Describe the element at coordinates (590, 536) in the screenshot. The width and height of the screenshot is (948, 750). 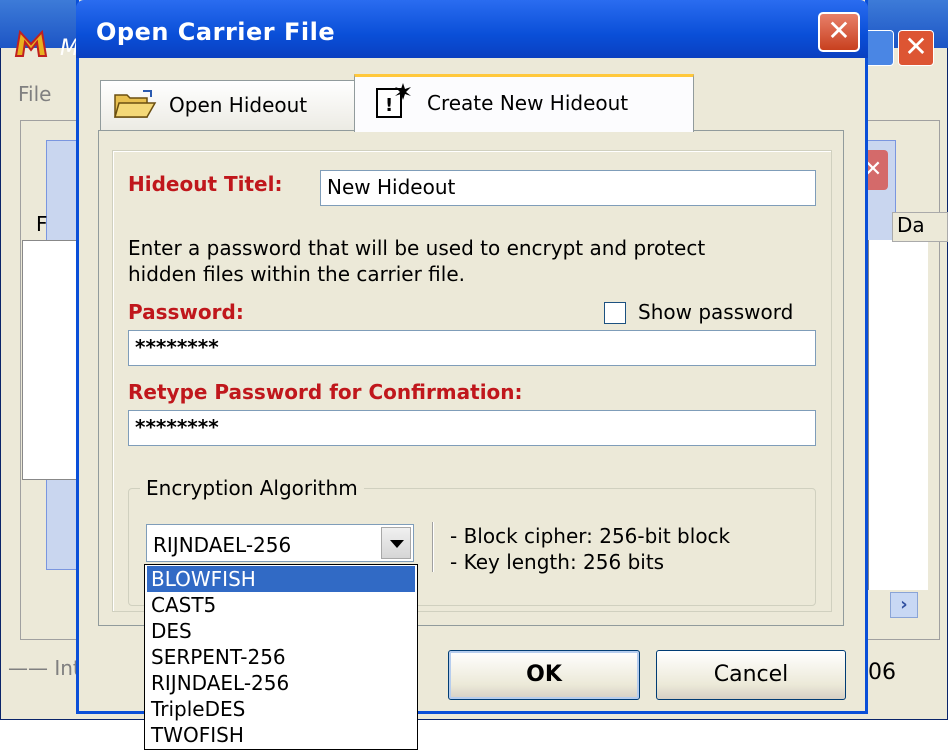
I see `encryption-info-line1: - Block cipher: 256-bit block` at that location.